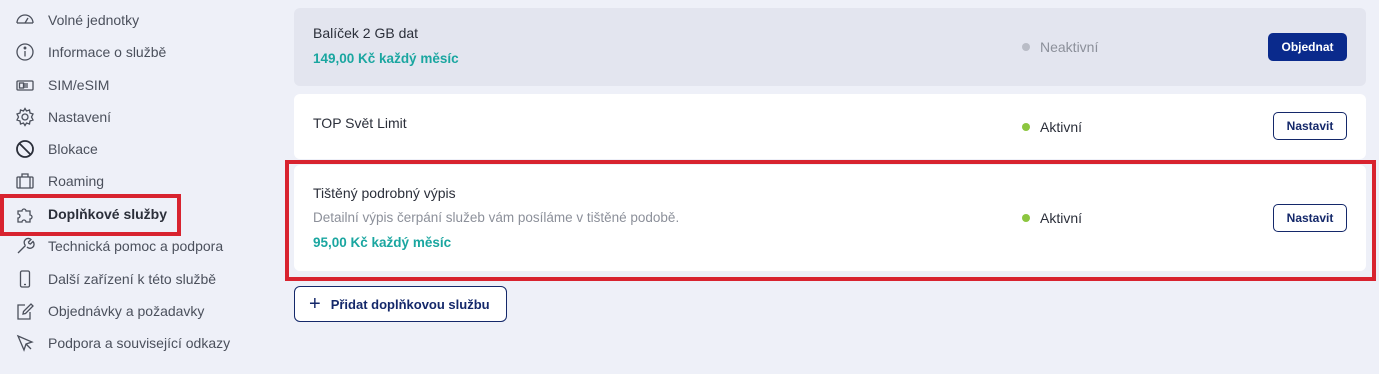 Image resolution: width=1379 pixels, height=374 pixels. Describe the element at coordinates (73, 149) in the screenshot. I see `sidebar-item-label: Blokace` at that location.